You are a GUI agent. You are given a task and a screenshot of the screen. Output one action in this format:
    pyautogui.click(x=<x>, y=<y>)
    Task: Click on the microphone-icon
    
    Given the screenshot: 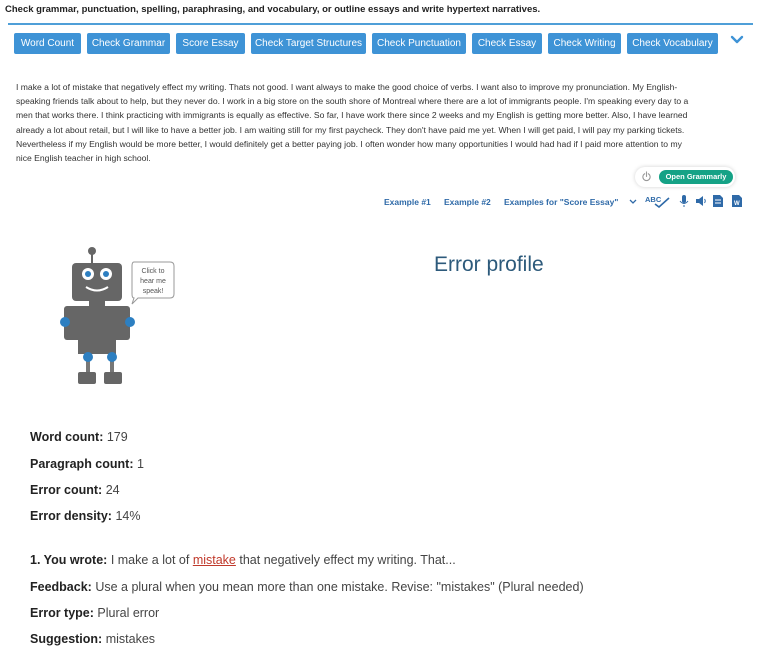 What is the action you would take?
    pyautogui.click(x=684, y=201)
    